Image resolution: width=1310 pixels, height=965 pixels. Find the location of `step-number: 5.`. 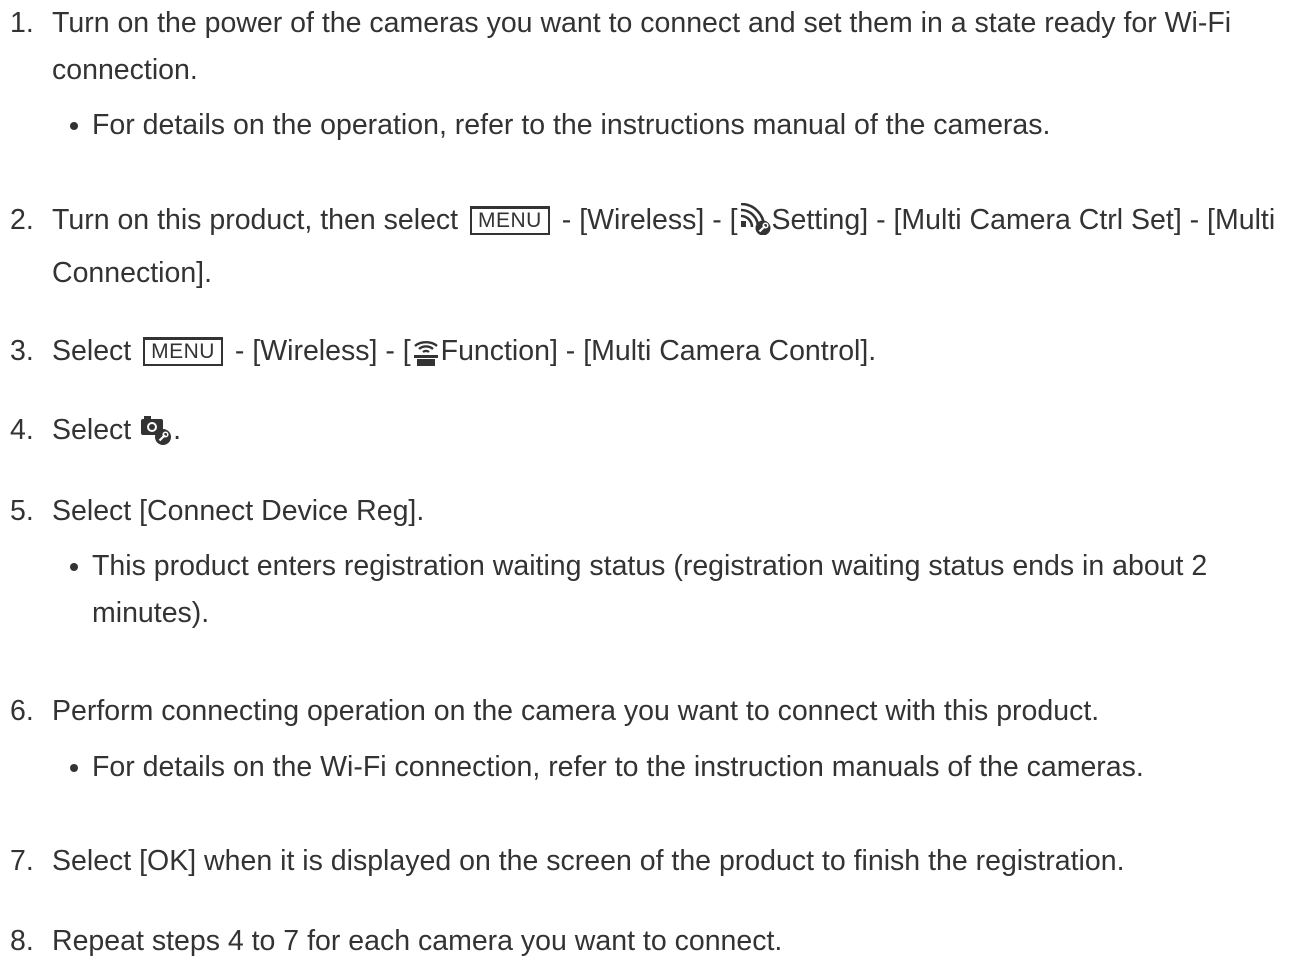

step-number: 5. is located at coordinates (22, 511).